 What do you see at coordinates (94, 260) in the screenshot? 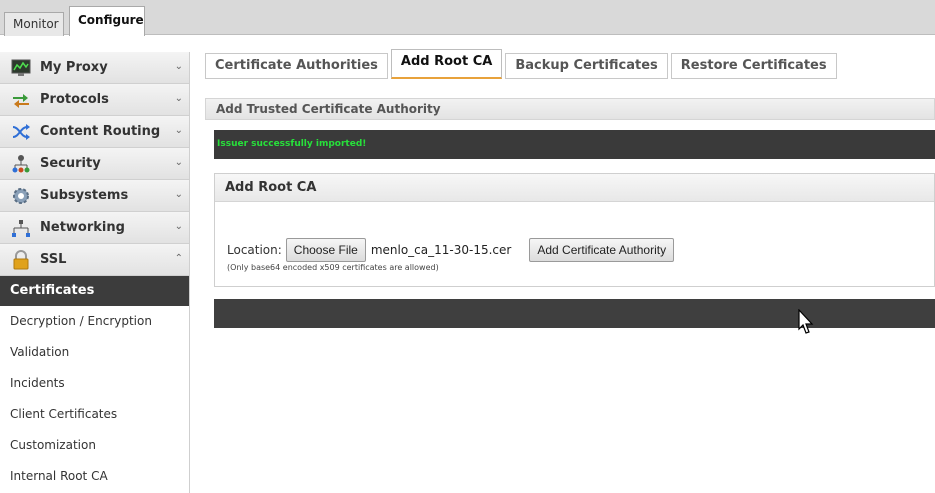
I see `sidebar-item-ssl: SSL ⌃` at bounding box center [94, 260].